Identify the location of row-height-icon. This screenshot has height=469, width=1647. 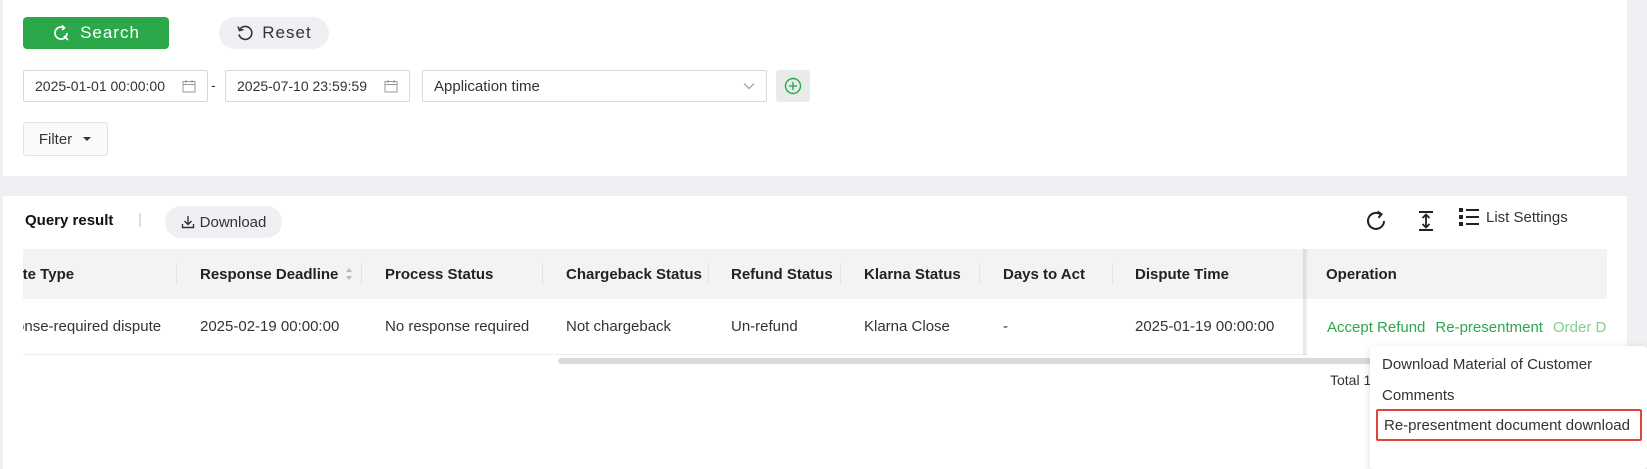
(1426, 221).